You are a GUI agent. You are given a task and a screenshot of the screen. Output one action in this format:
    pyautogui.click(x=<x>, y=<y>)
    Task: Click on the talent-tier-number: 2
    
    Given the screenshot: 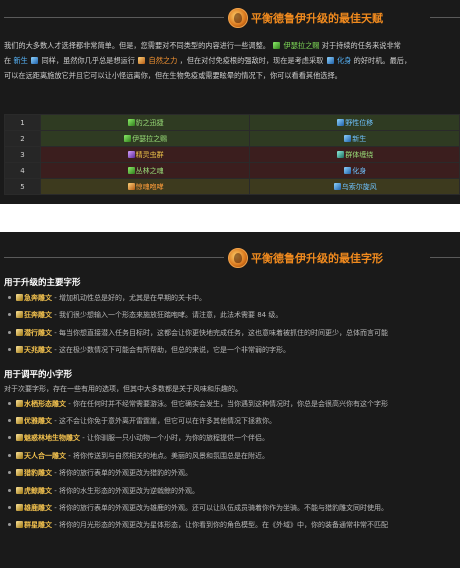 What is the action you would take?
    pyautogui.click(x=22, y=138)
    